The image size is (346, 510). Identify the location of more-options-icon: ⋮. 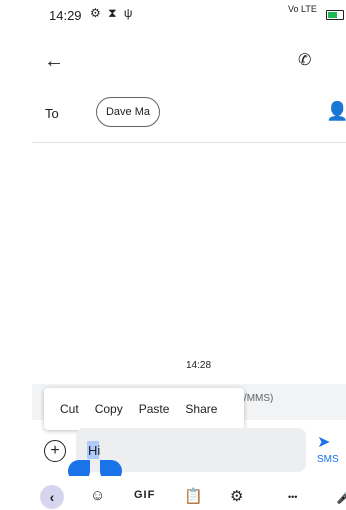
(343, 60).